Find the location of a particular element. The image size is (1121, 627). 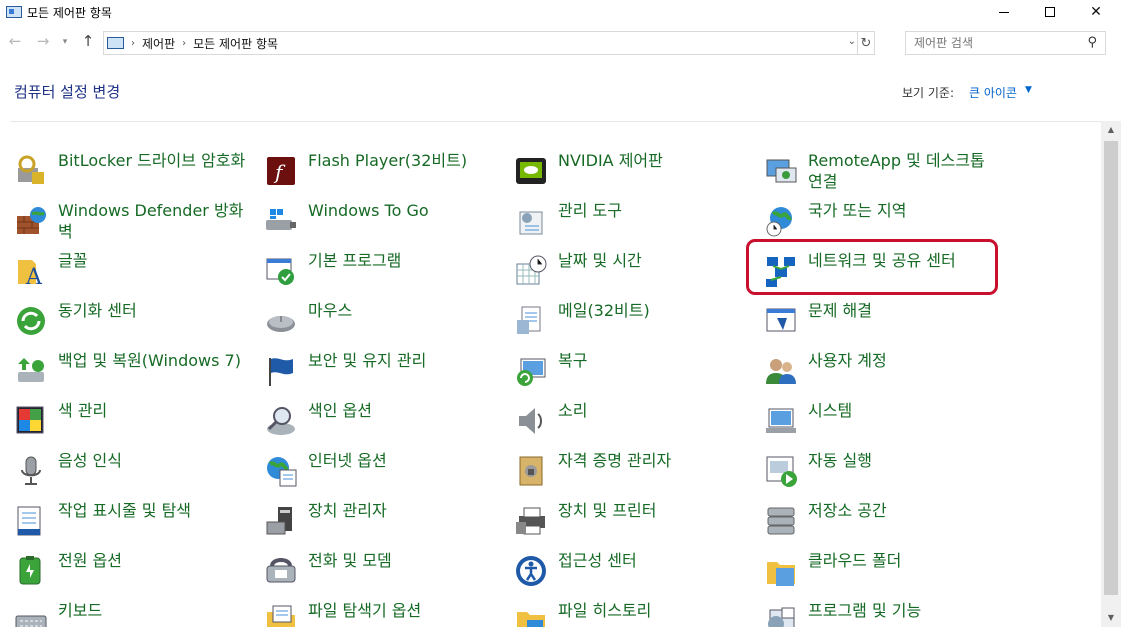

control-panel-item-label: Windows To Go is located at coordinates (403, 210).